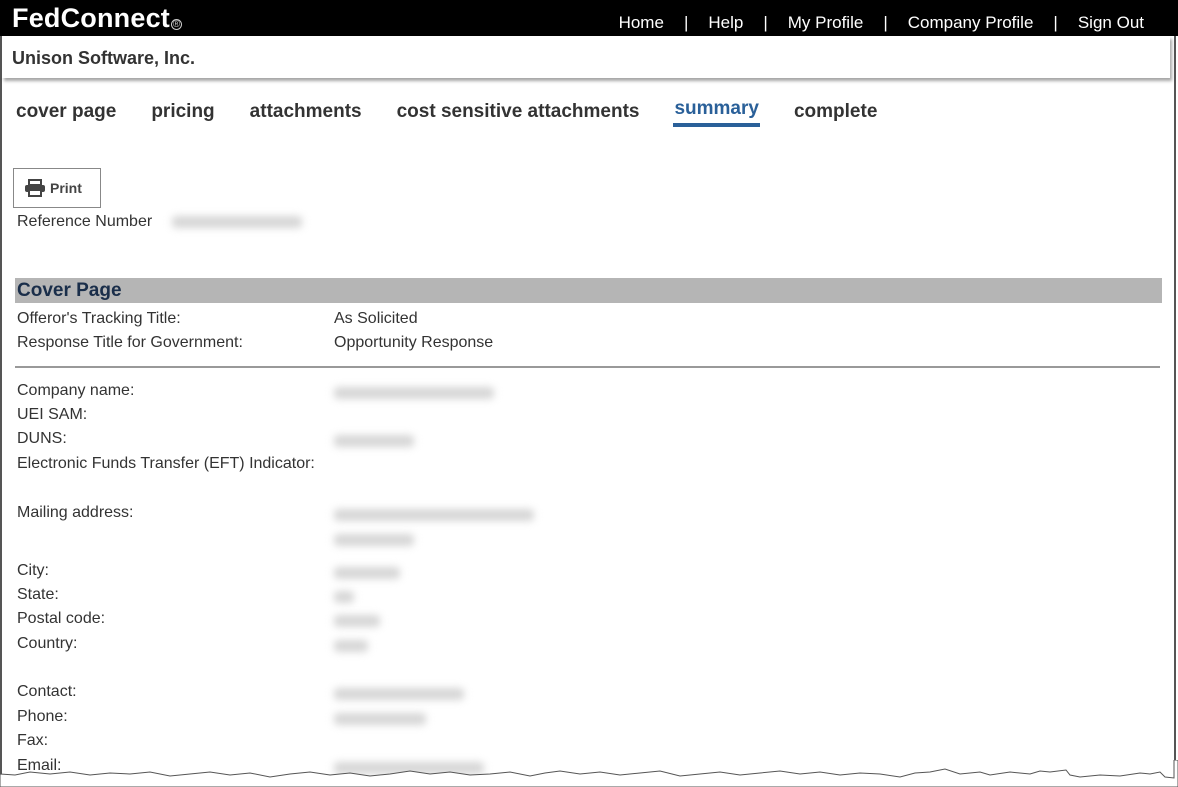  I want to click on field-label: Postal code:, so click(61, 618).